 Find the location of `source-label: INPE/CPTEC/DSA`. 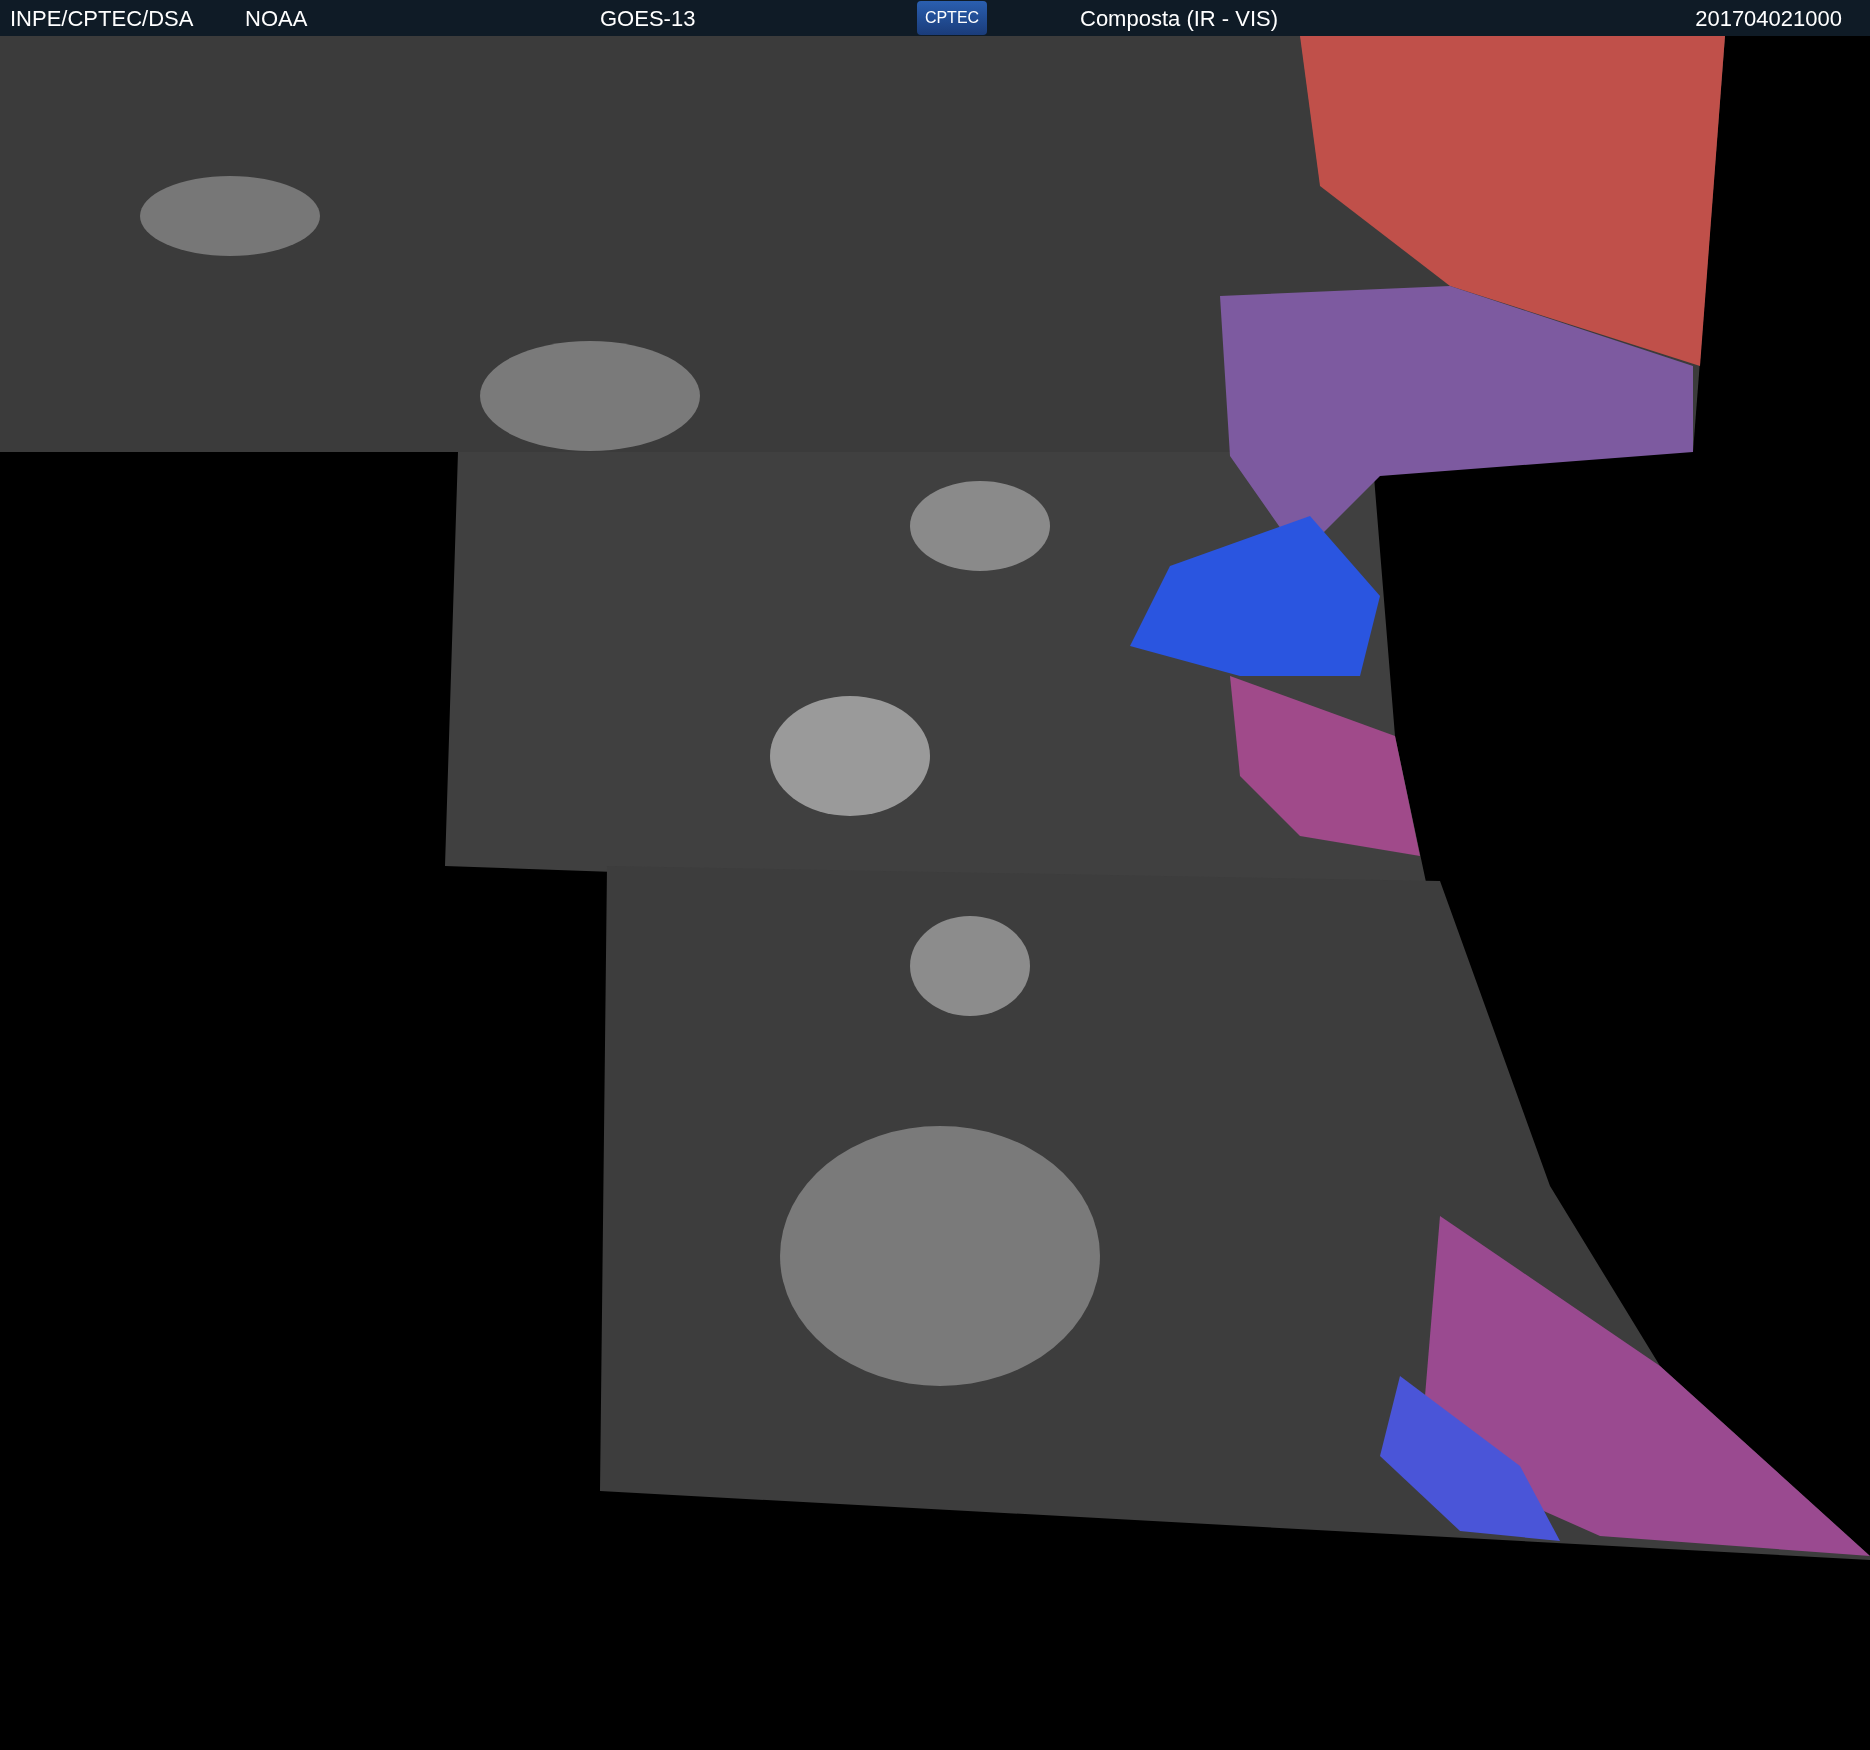

source-label: INPE/CPTEC/DSA is located at coordinates (102, 18).